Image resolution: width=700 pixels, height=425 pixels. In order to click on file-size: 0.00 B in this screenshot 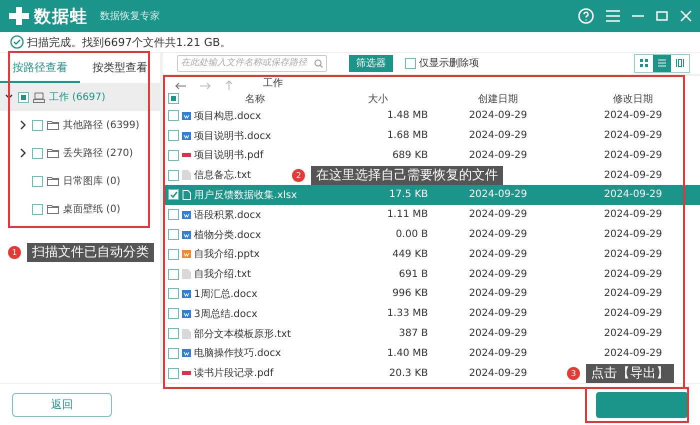, I will do `click(411, 234)`.